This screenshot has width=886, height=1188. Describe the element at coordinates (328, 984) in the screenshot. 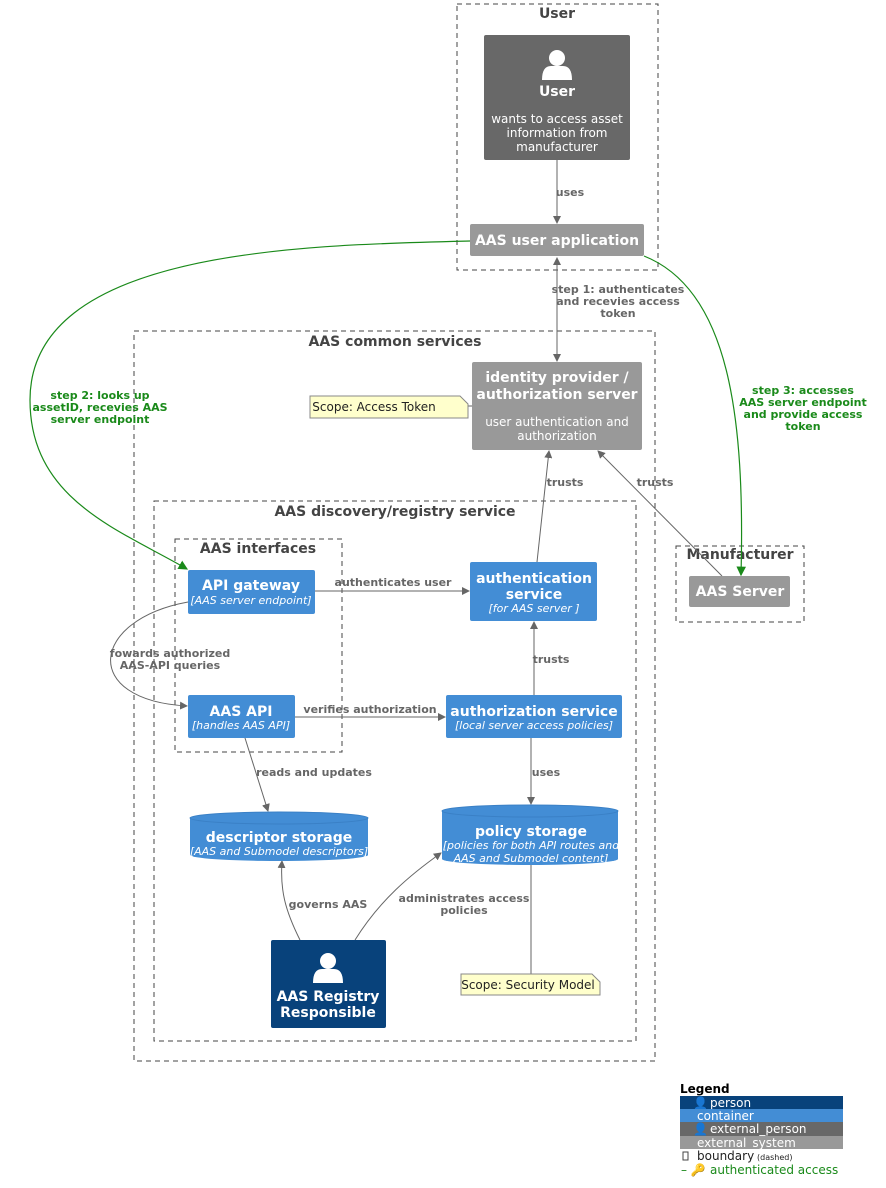

I see `node-registry-responsible: AAS RegistryResponsible` at that location.